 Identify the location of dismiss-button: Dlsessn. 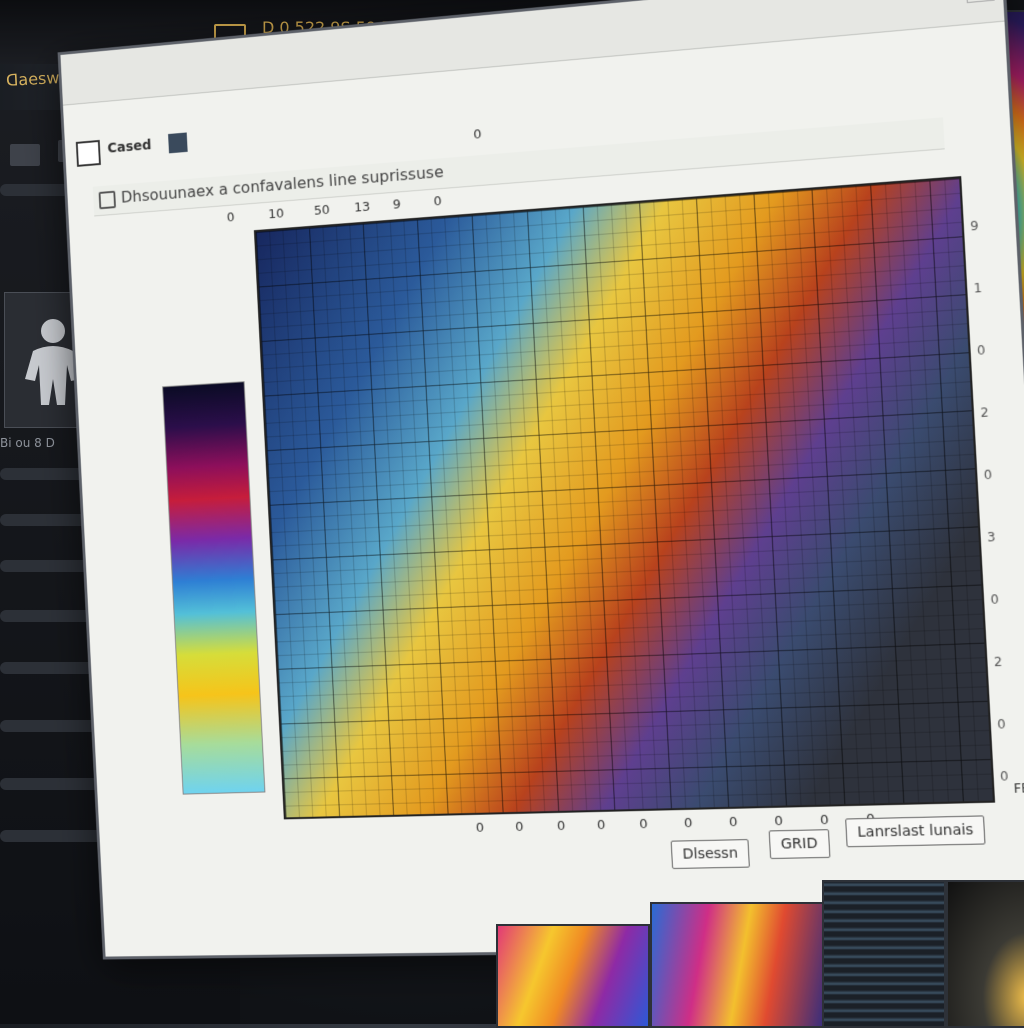
(710, 854).